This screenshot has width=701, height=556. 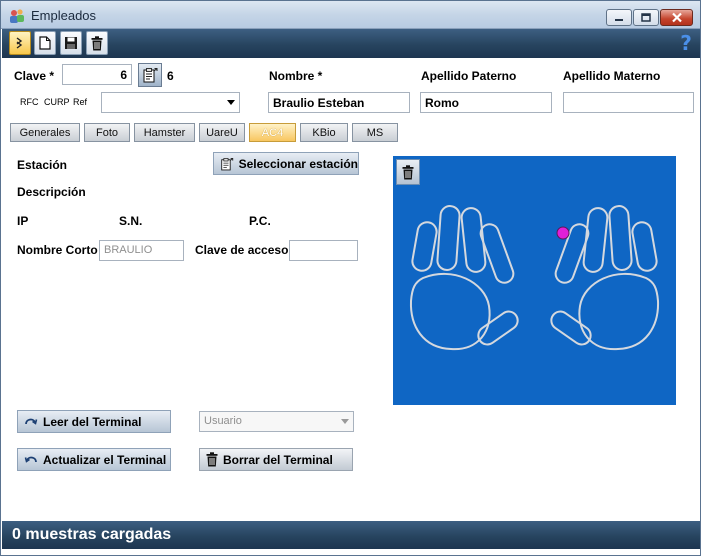 I want to click on users-app-icon, so click(x=17, y=16).